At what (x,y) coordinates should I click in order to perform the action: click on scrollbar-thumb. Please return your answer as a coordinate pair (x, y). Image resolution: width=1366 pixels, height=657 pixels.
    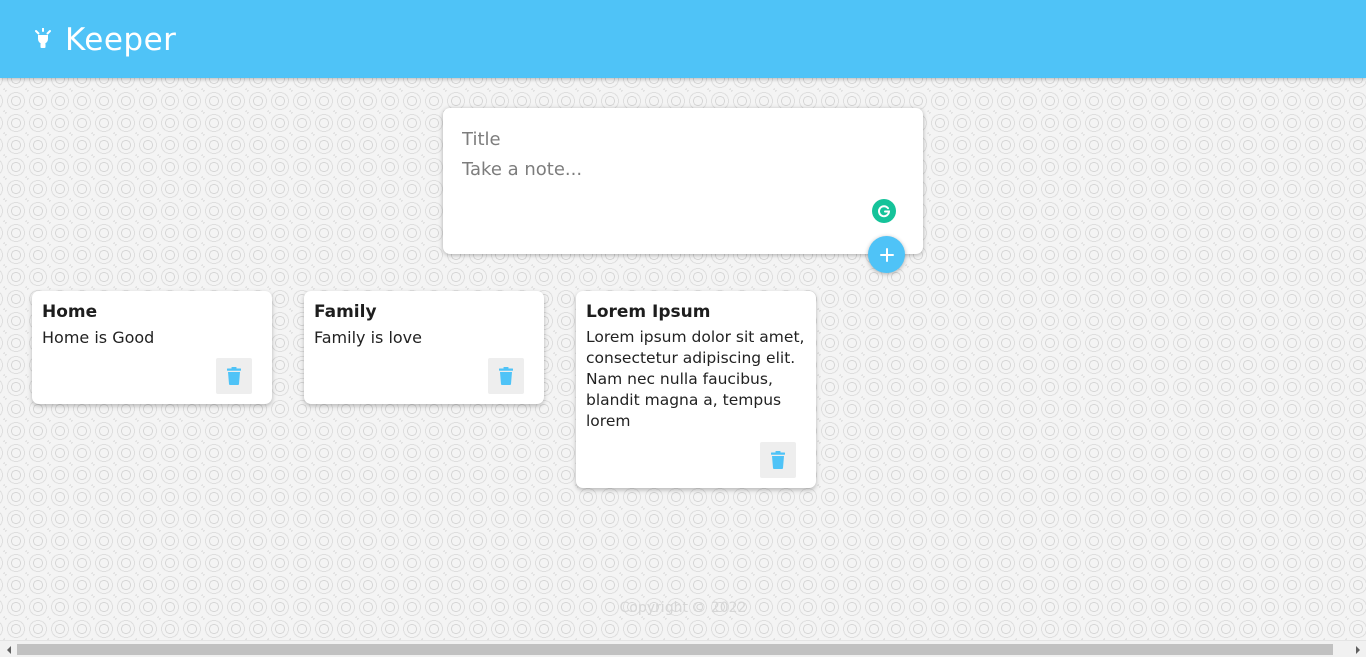
    Looking at the image, I should click on (675, 649).